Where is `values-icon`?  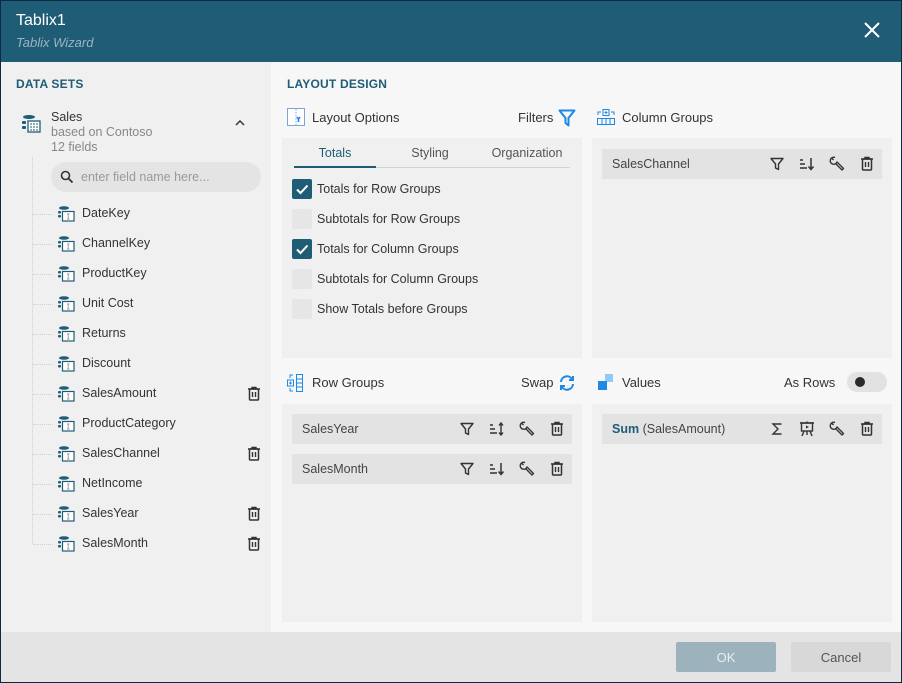
values-icon is located at coordinates (605, 382).